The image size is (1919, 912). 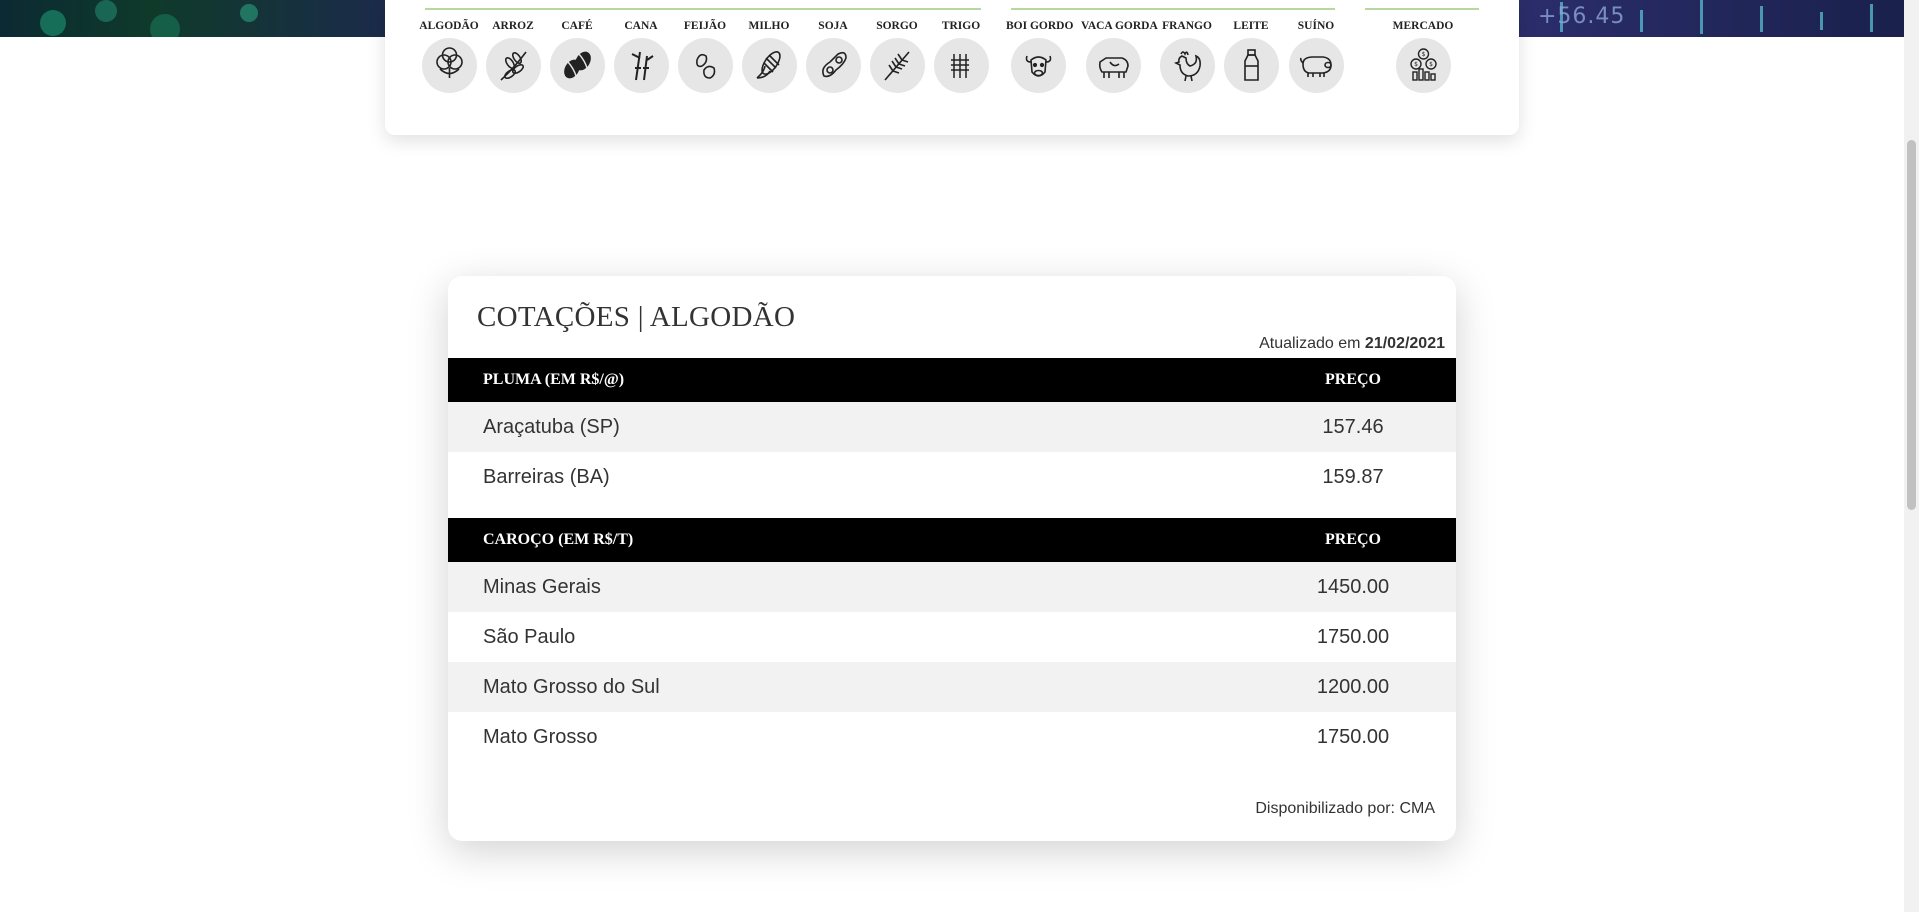 I want to click on table-row: Mato Grosso do Sul 1200.00, so click(x=952, y=687).